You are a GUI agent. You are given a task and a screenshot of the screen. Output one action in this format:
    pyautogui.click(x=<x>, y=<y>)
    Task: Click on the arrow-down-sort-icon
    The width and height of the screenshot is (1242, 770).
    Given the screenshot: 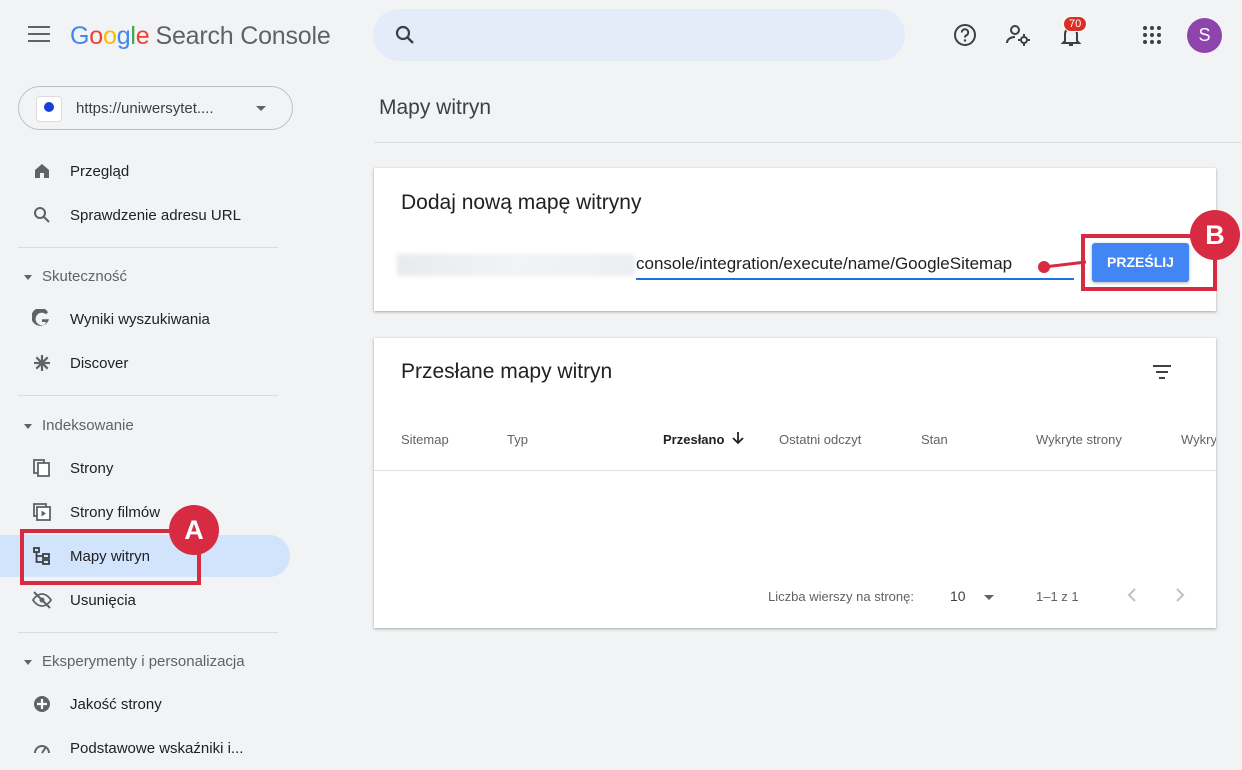 What is the action you would take?
    pyautogui.click(x=738, y=438)
    